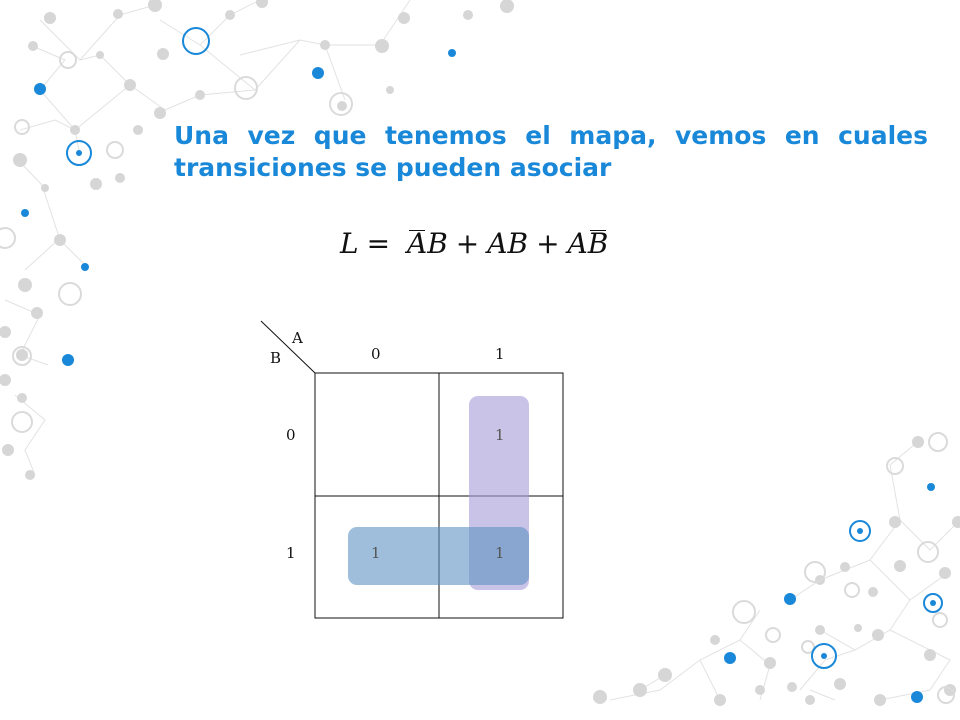 This screenshot has height=720, width=960. What do you see at coordinates (500, 435) in the screenshot?
I see `kmap-cell-b0-a1: 1` at bounding box center [500, 435].